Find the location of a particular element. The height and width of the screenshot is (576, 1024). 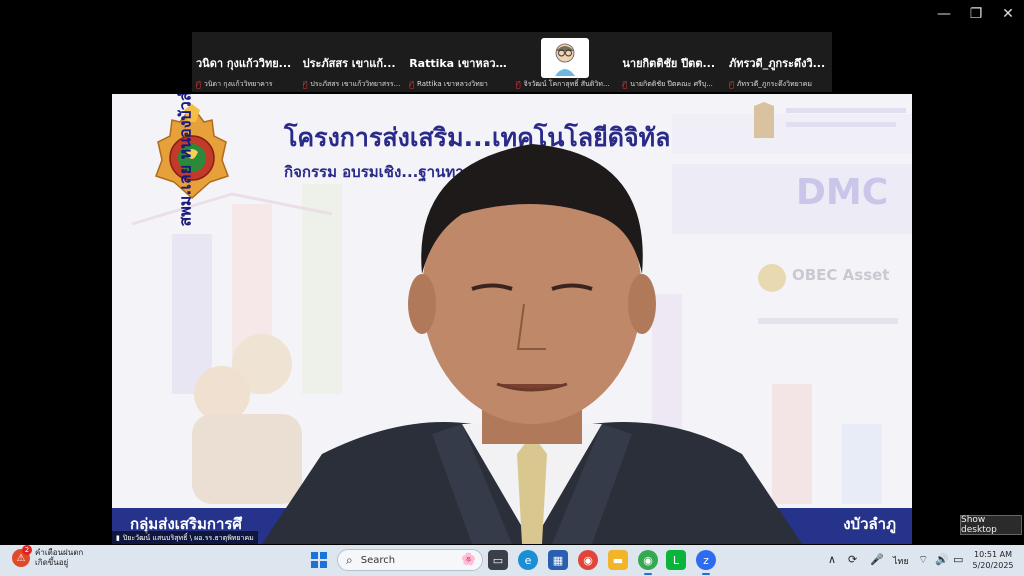

participant-sub: Rattika เขาหลวงวิทยา is located at coordinates (452, 83).